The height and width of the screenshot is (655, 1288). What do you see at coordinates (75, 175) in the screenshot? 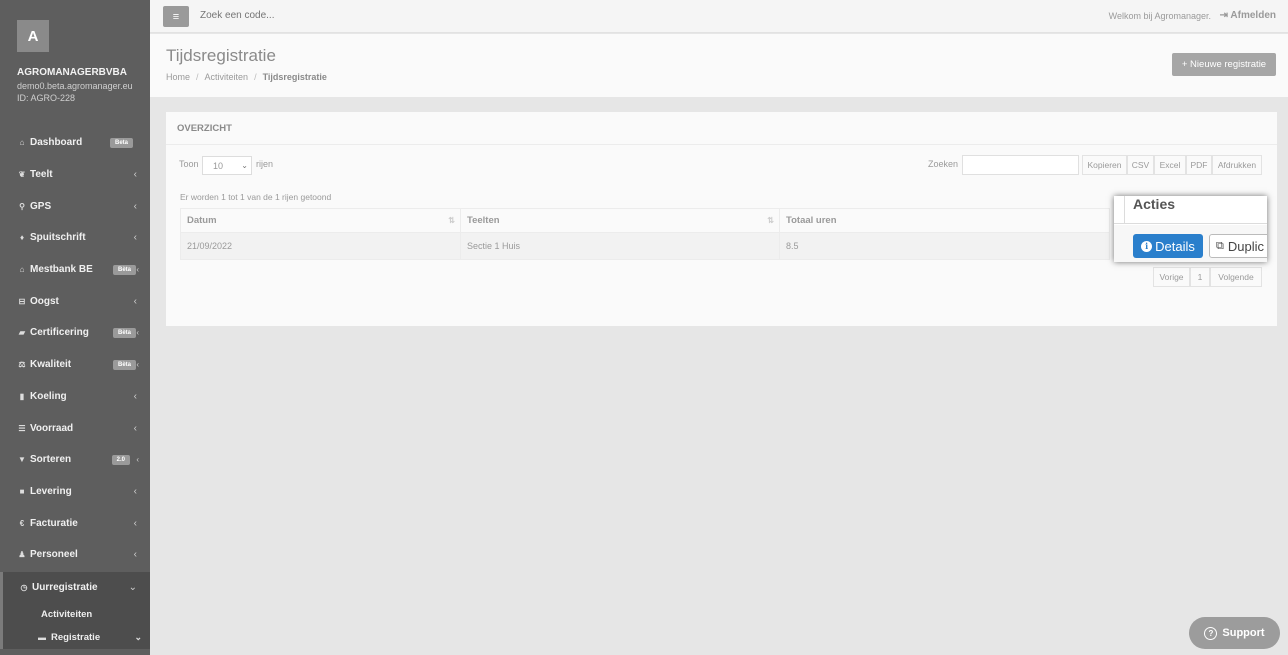
I see `sidebar-item-teelt: ❦ Teelt ‹` at bounding box center [75, 175].